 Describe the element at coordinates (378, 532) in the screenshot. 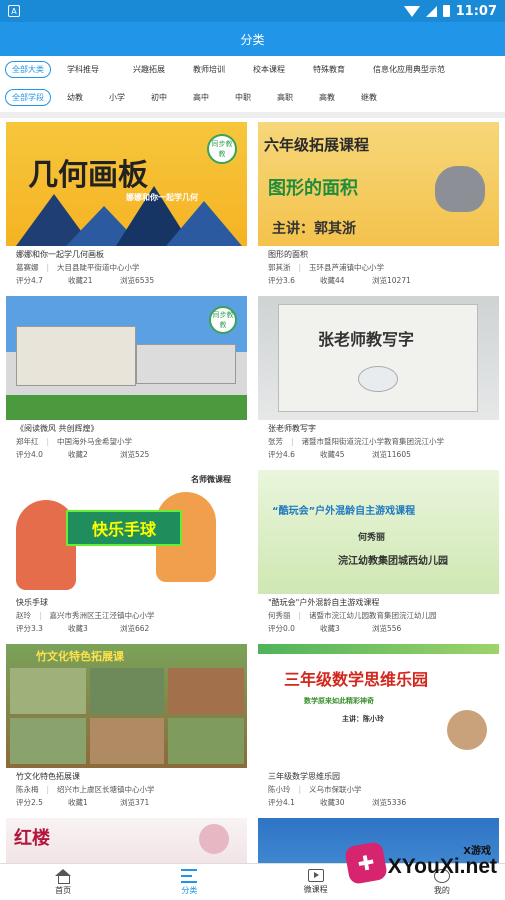

I see `course-thumbnail: “酷玩会”户外混龄自主游戏课程 何秀丽 浣江幼教集团城西幼儿园` at that location.